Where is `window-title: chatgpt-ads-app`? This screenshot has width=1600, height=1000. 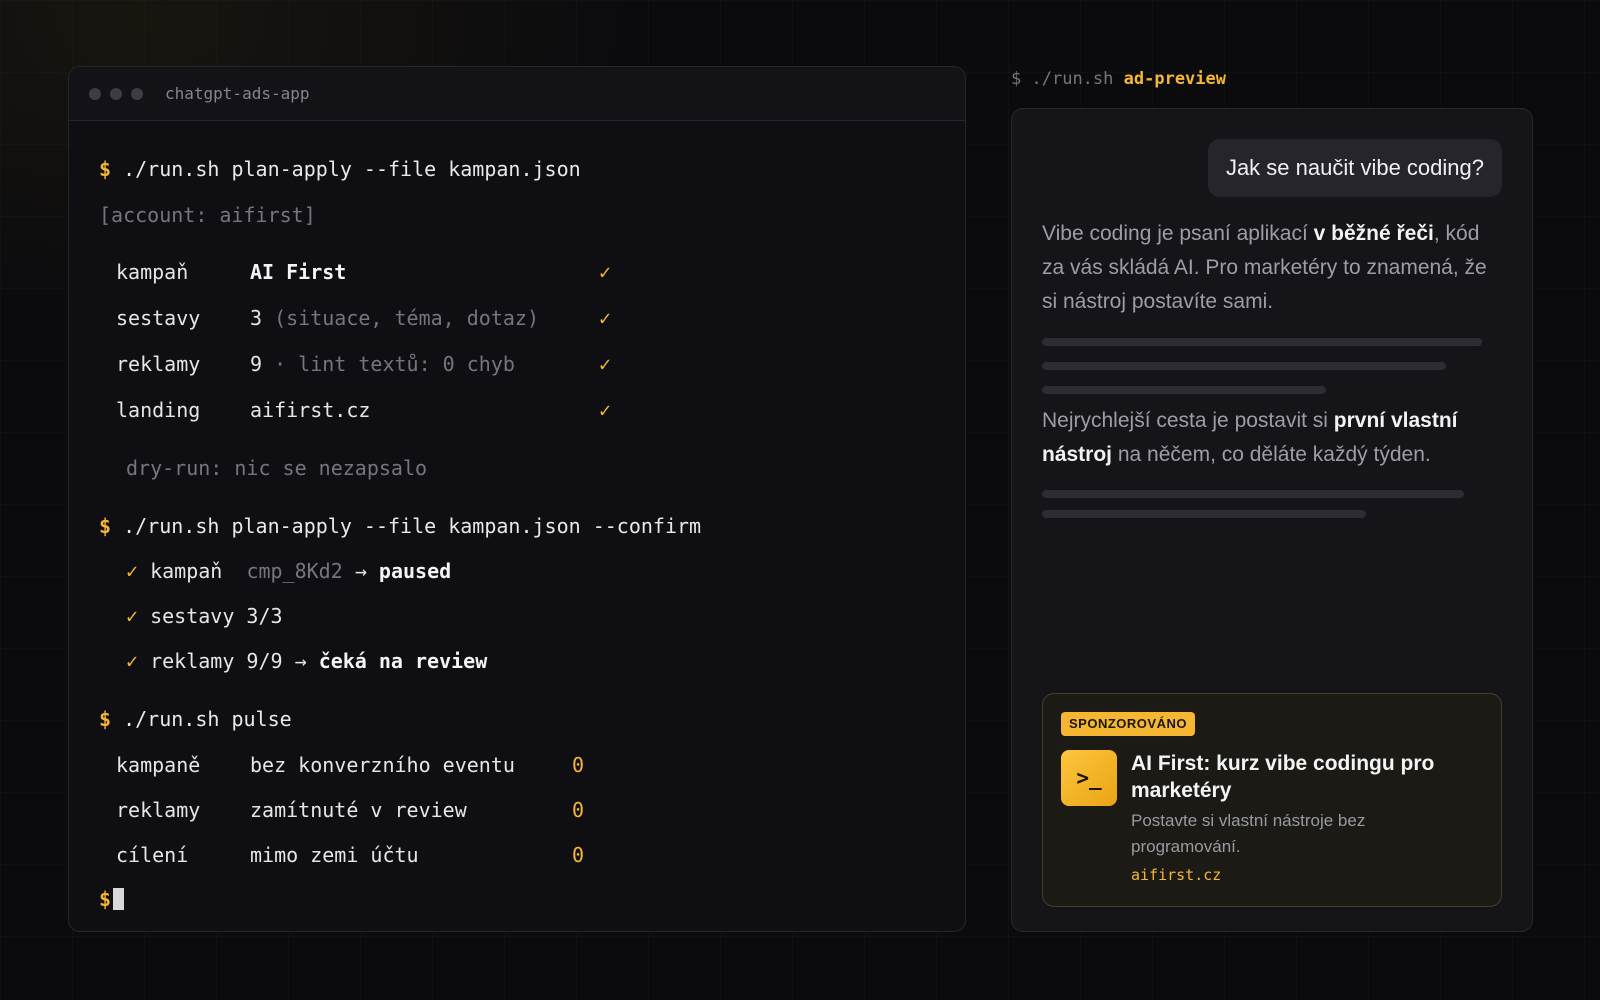
window-title: chatgpt-ads-app is located at coordinates (237, 93).